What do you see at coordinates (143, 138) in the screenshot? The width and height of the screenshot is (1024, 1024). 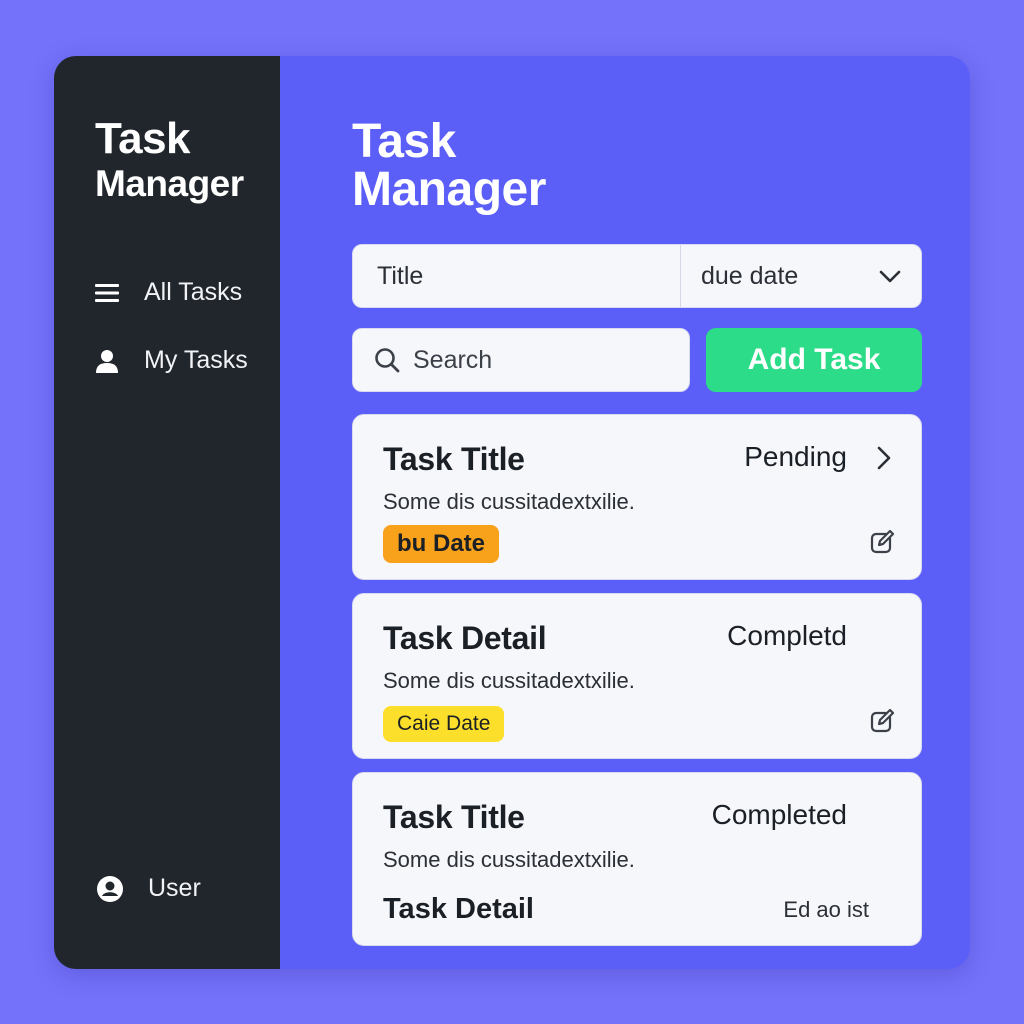 I see `sidebar-title-line1: Task` at bounding box center [143, 138].